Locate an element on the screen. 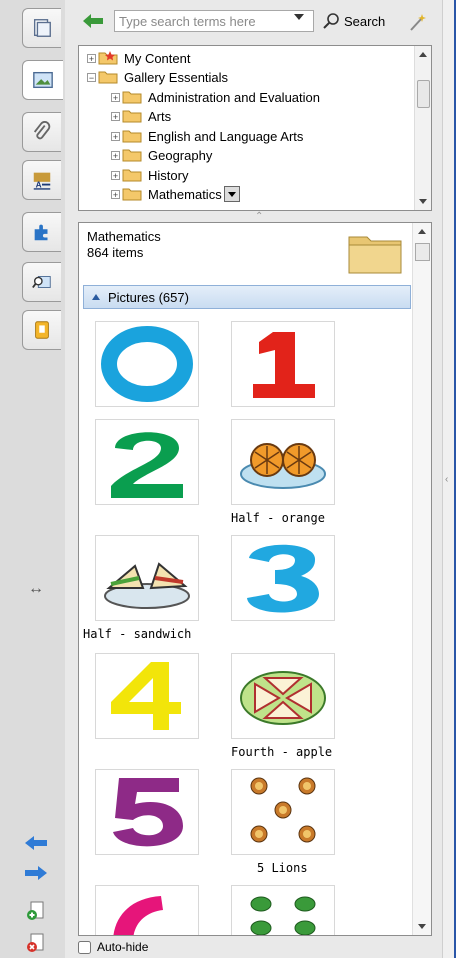  magnifier-icon is located at coordinates (331, 21).